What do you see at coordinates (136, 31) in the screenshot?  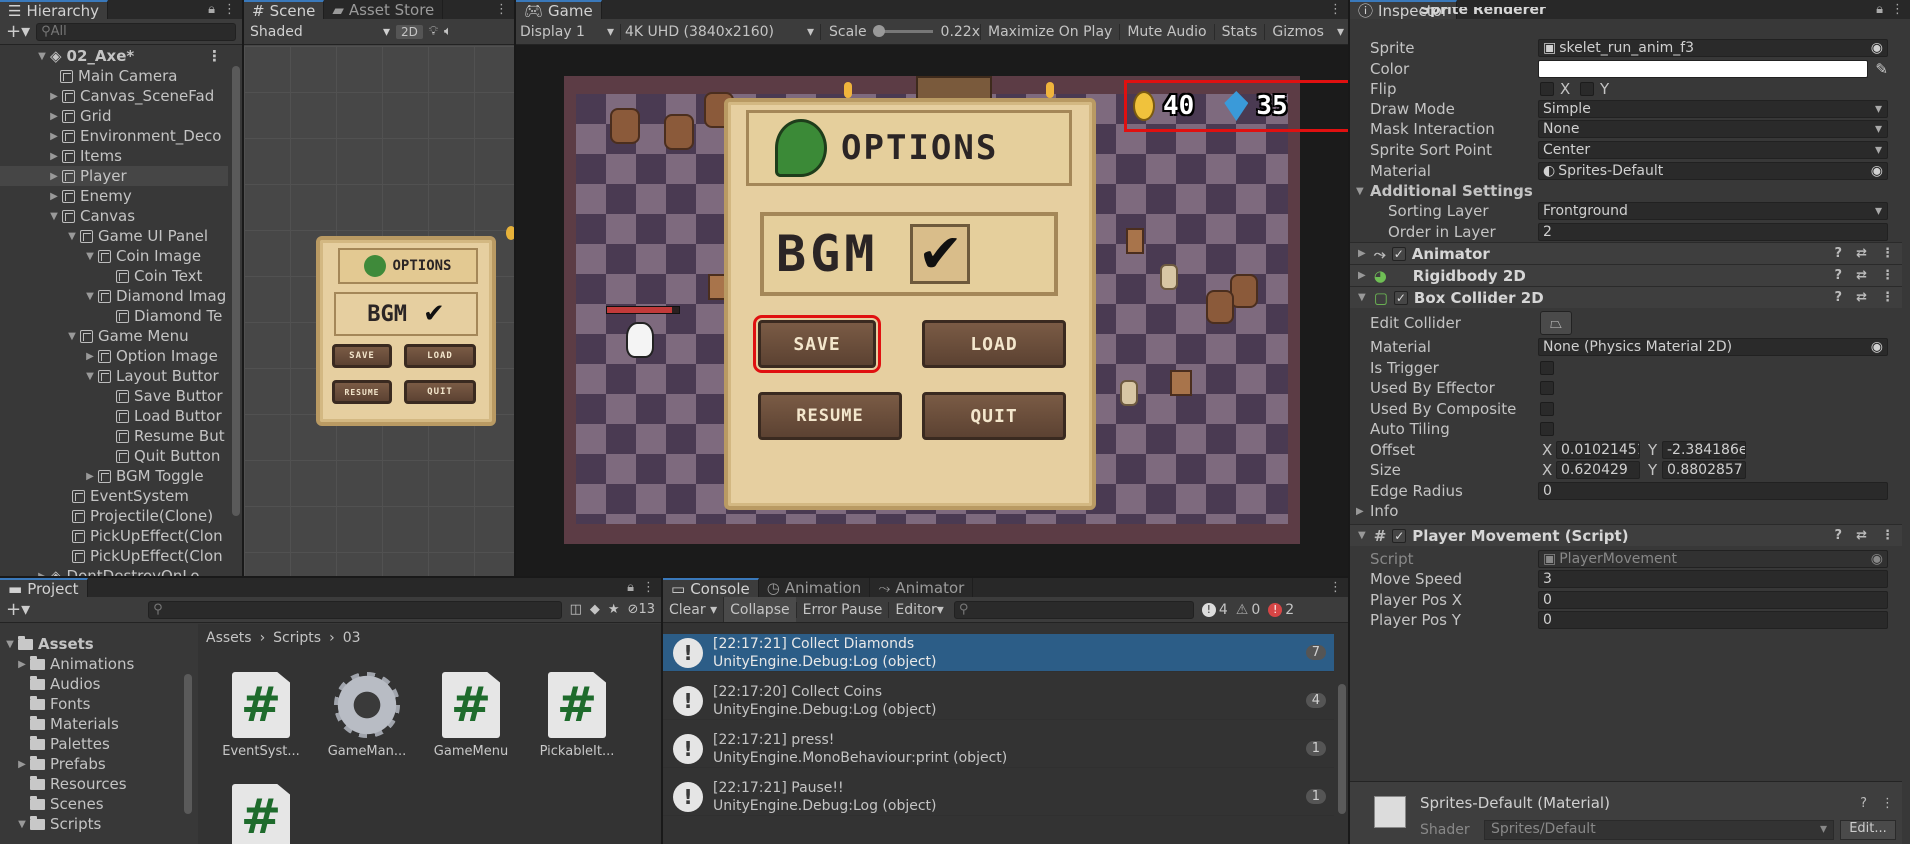 I see `hierarchy-search-input: ⚲ All` at bounding box center [136, 31].